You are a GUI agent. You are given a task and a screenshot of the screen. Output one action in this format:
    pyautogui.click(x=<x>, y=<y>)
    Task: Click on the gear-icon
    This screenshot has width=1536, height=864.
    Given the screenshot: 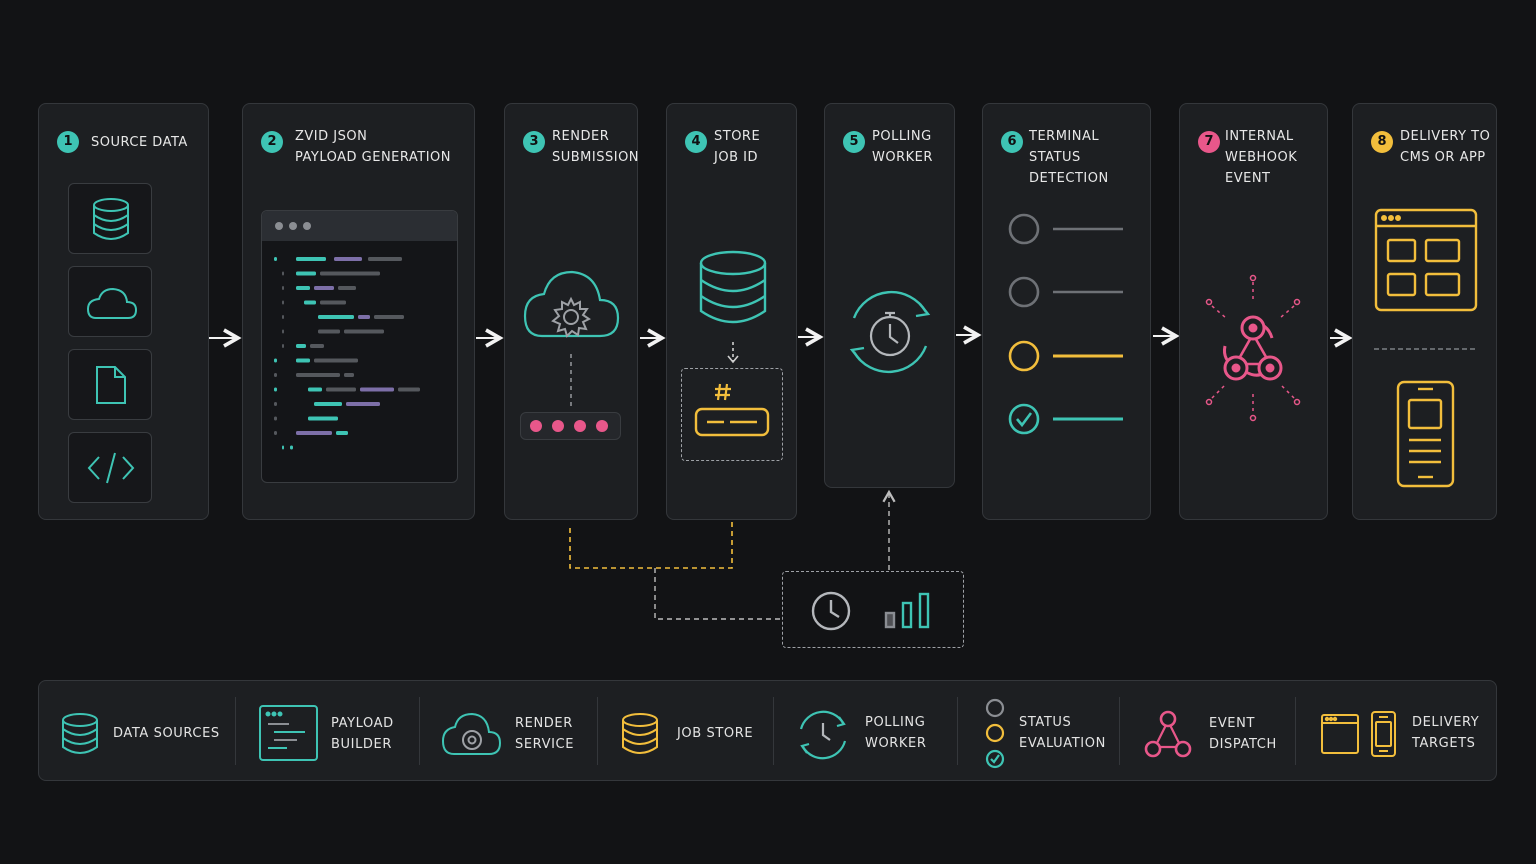 What is the action you would take?
    pyautogui.click(x=571, y=317)
    